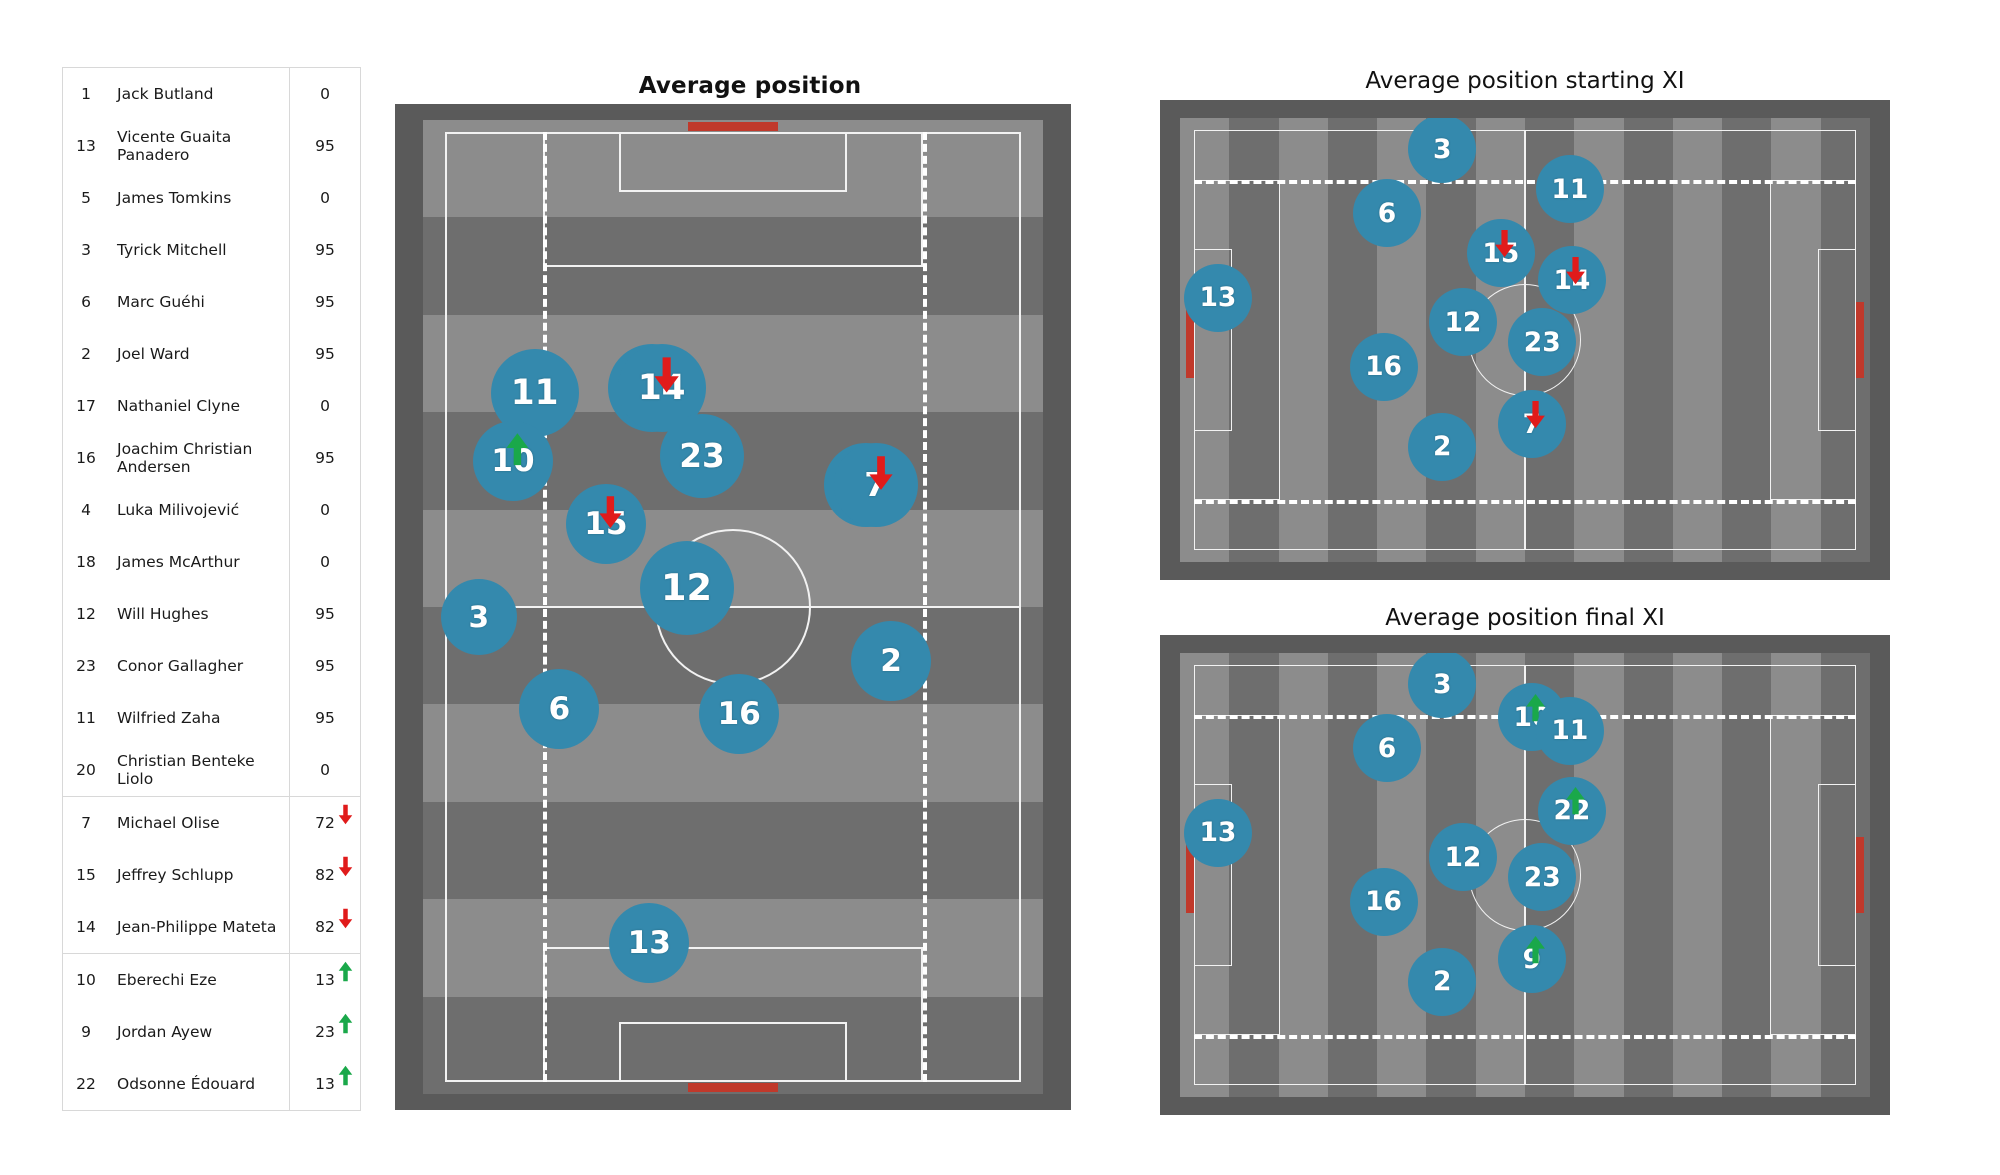 Image resolution: width=2000 pixels, height=1175 pixels. What do you see at coordinates (1525, 182) in the screenshot?
I see `dashed-guide-top` at bounding box center [1525, 182].